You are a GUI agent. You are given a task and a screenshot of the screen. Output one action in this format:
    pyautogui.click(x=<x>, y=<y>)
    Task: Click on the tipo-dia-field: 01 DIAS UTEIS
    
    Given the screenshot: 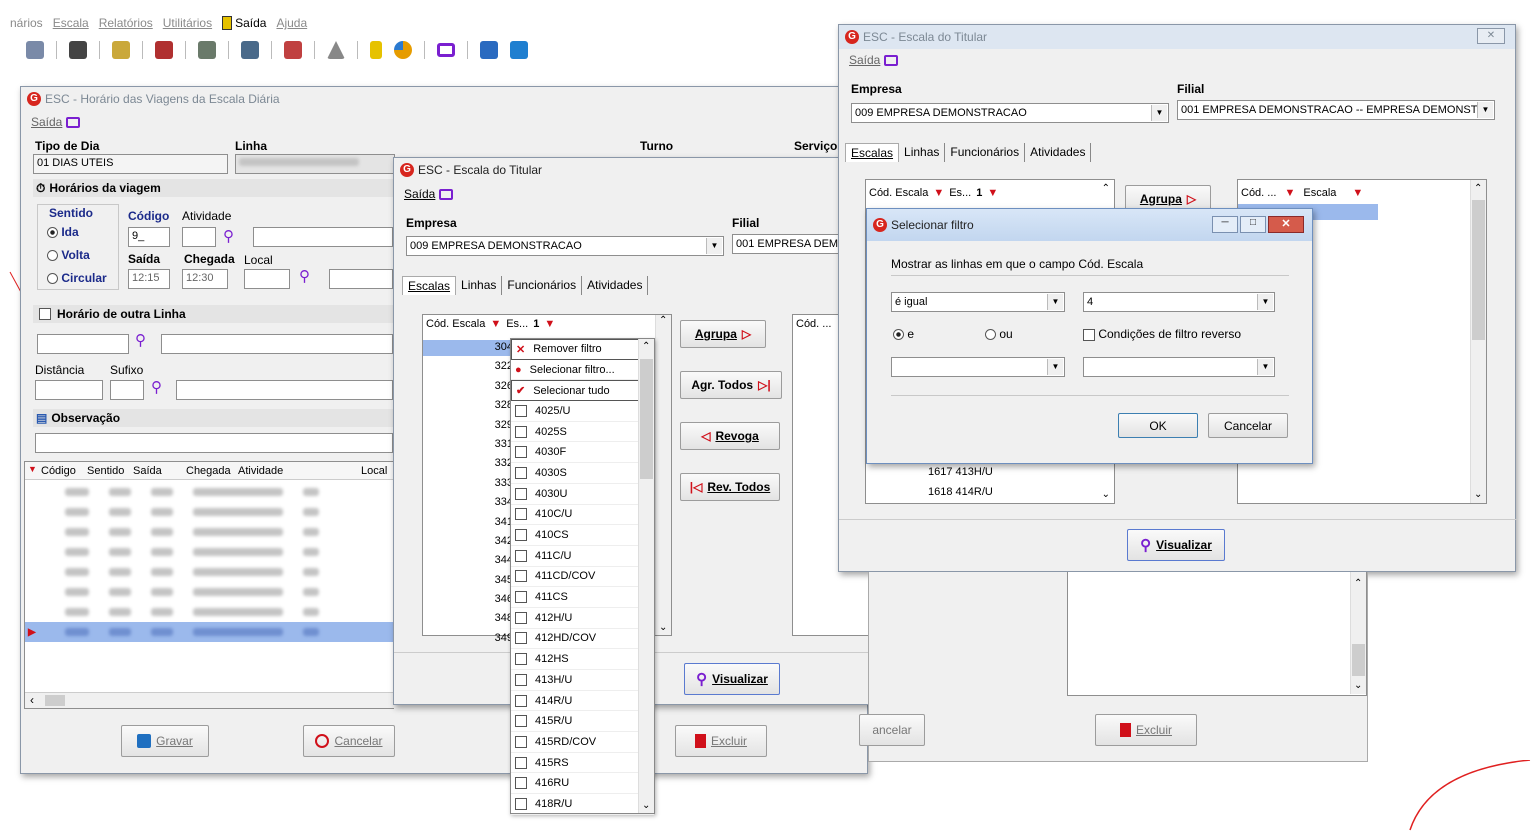 What is the action you would take?
    pyautogui.click(x=130, y=164)
    